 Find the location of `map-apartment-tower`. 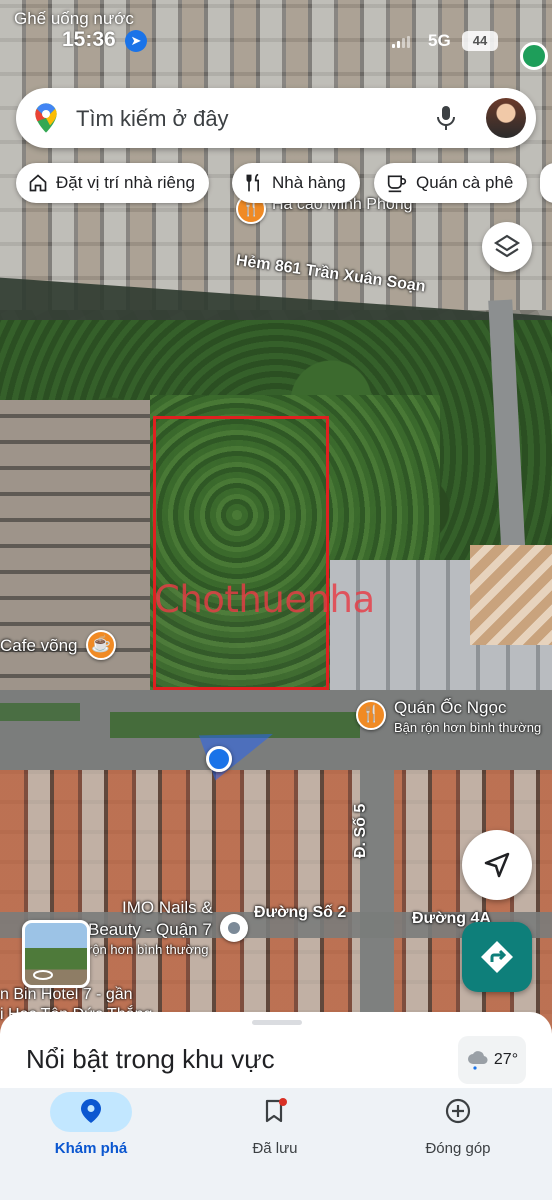

map-apartment-tower is located at coordinates (511, 595).